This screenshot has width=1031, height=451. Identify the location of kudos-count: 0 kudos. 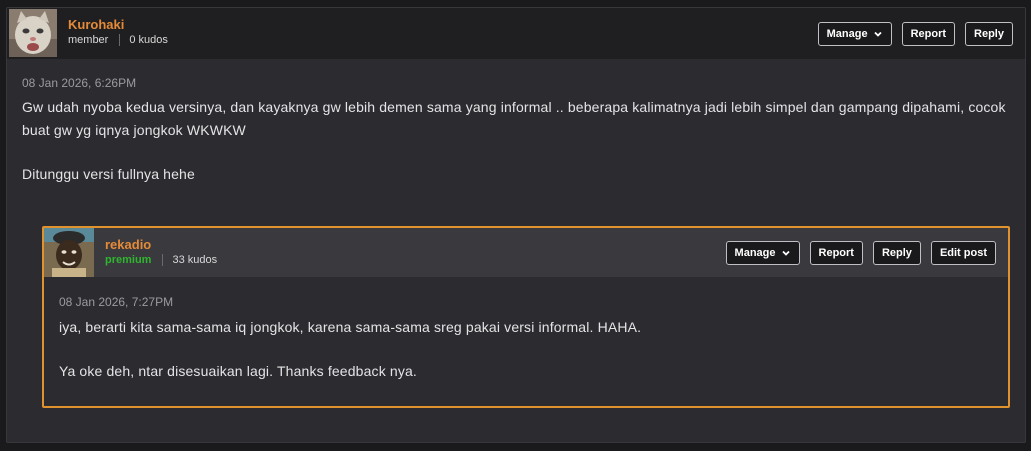
(148, 40).